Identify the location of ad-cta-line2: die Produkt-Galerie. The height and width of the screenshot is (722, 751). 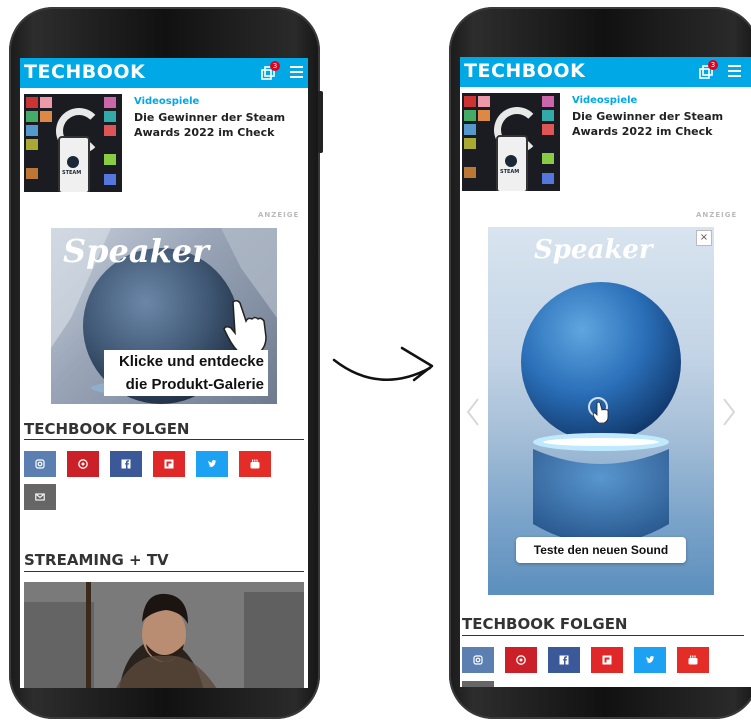
(186, 385).